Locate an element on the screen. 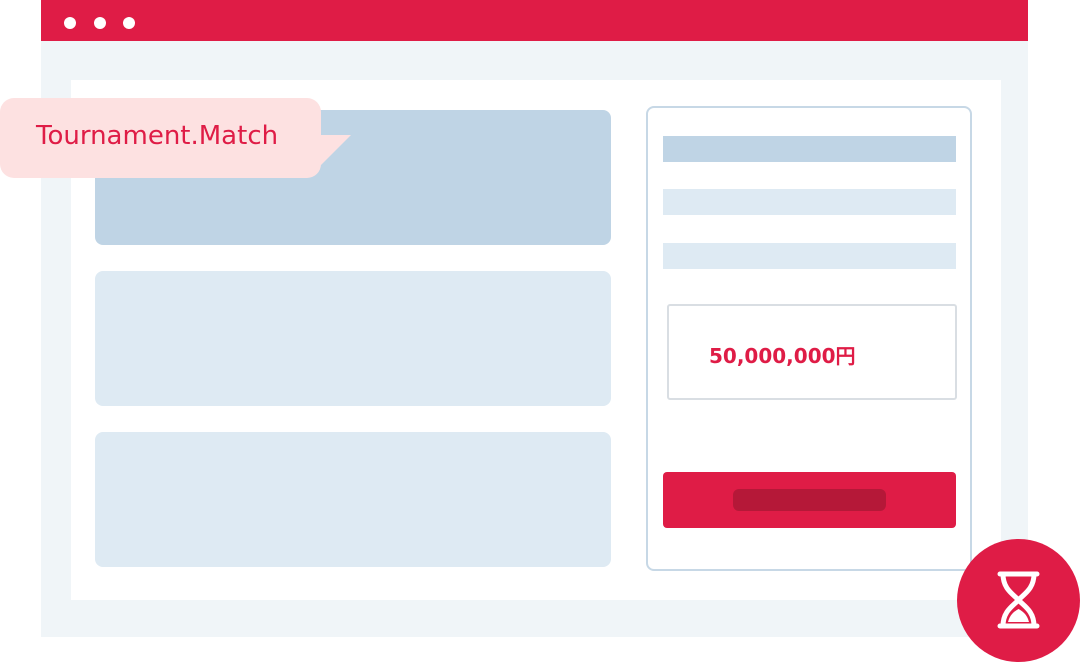  amount-field: 50,000,000円 is located at coordinates (812, 352).